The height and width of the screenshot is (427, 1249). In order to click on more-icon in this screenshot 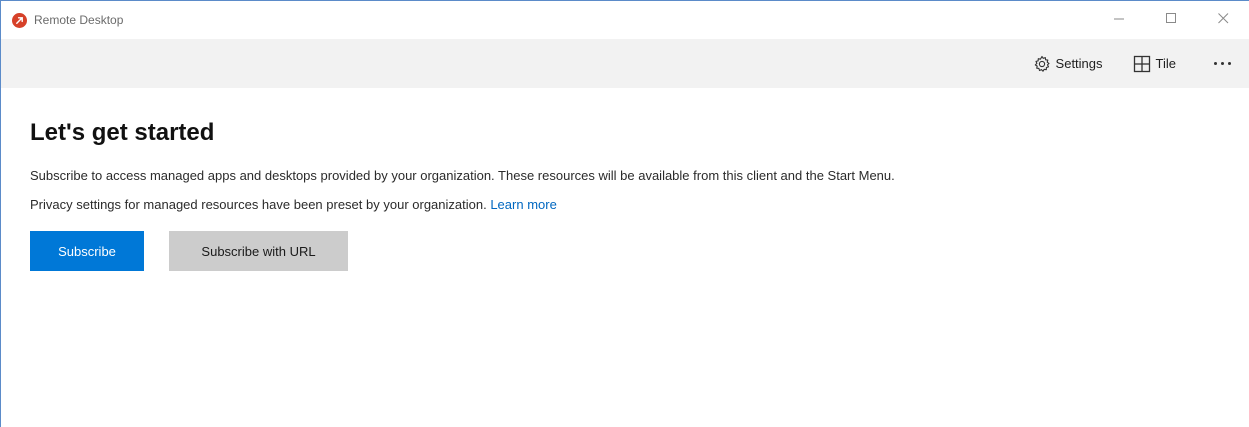, I will do `click(1215, 63)`.